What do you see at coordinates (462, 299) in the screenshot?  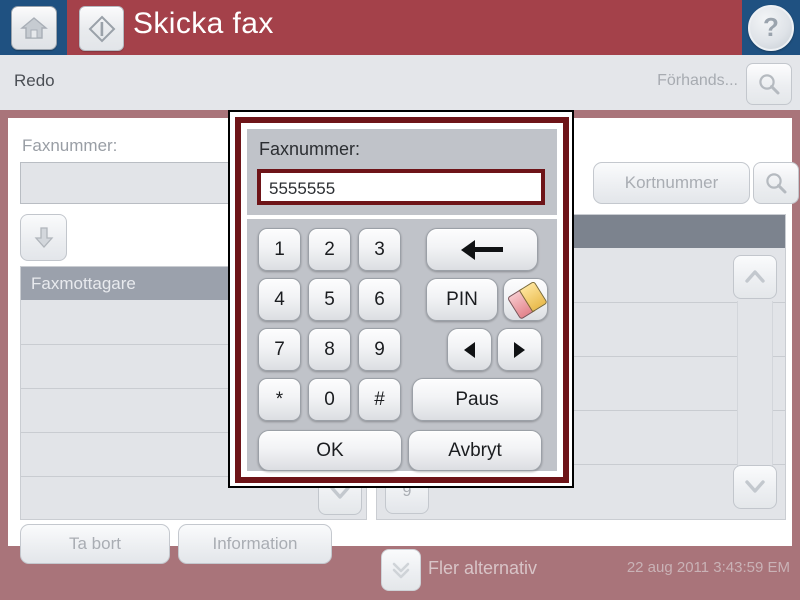 I see `pin-button: PIN` at bounding box center [462, 299].